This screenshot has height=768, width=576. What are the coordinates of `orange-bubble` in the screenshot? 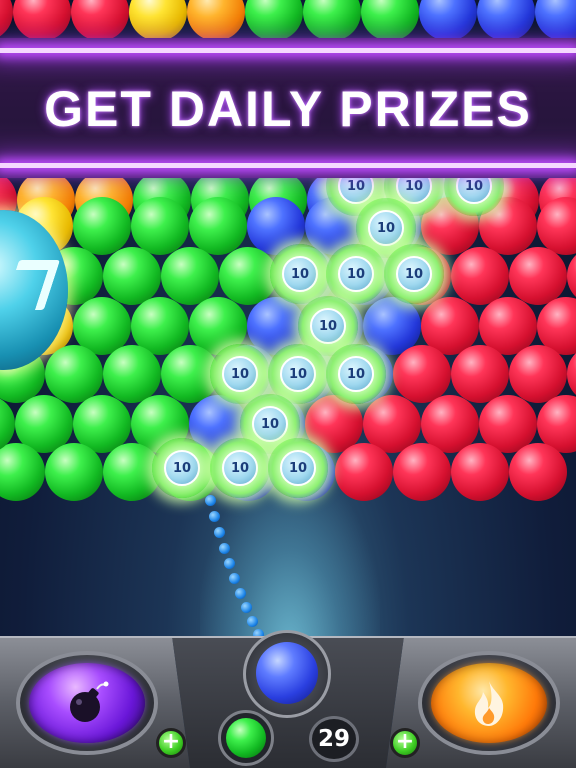 It's located at (216, 20).